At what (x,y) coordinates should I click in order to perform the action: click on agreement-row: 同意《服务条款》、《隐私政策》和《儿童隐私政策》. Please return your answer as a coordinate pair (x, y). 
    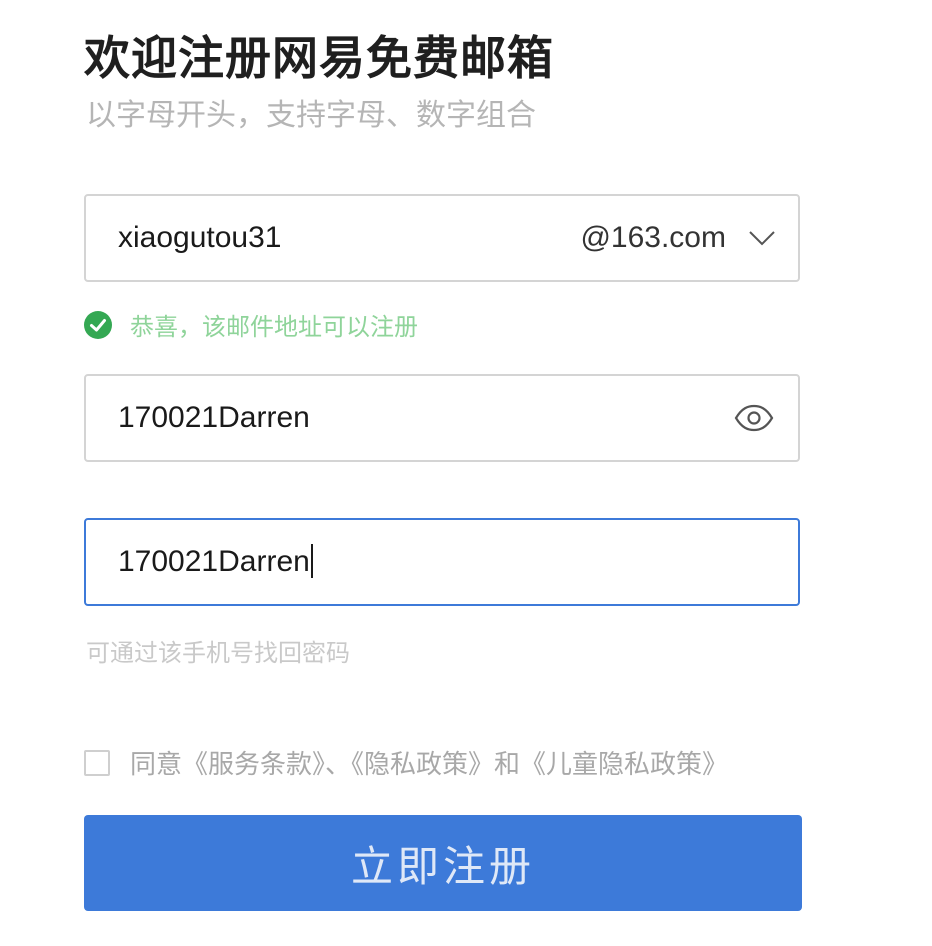
    Looking at the image, I should click on (406, 762).